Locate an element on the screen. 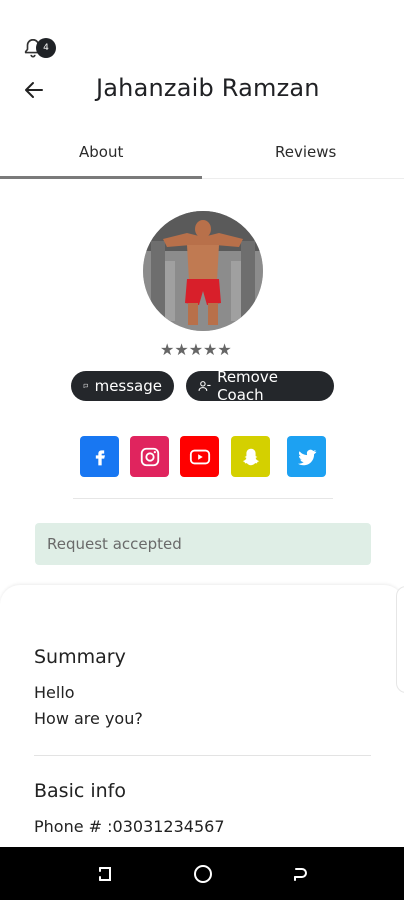 This screenshot has height=900, width=404. side-drawer-handle is located at coordinates (400, 639).